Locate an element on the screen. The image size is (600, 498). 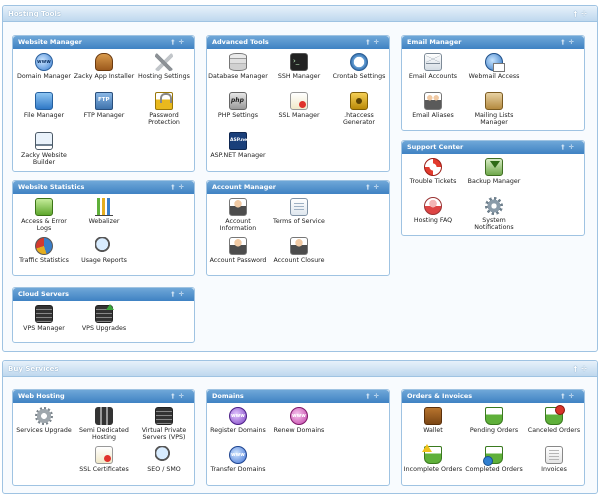
access-error-logs-link: Access & Error Logs is located at coordinates (44, 215).